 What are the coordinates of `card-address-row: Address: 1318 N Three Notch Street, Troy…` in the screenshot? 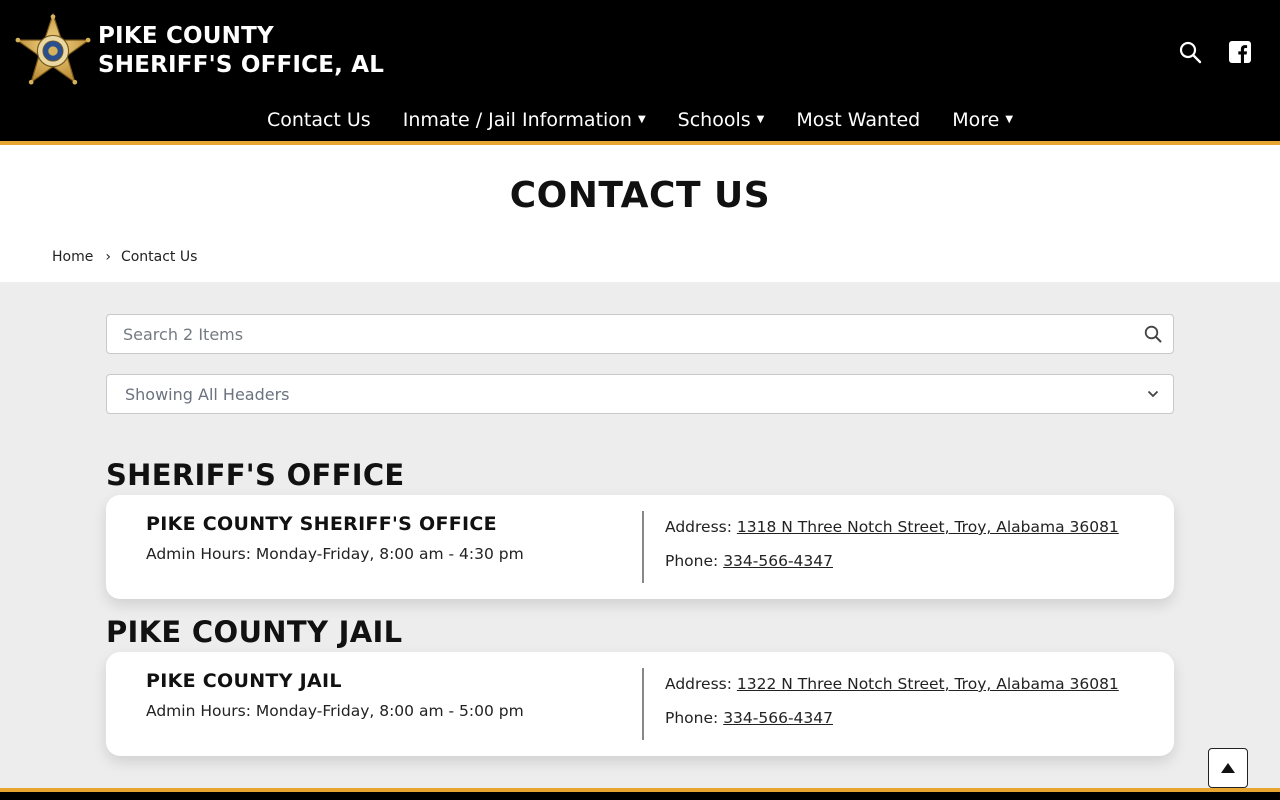 It's located at (892, 527).